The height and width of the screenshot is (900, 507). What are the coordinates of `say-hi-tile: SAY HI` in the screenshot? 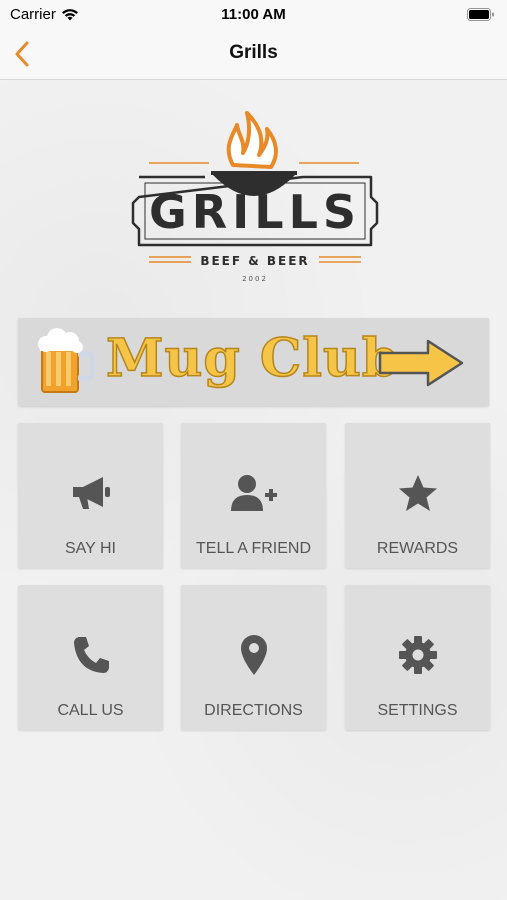 It's located at (90, 495).